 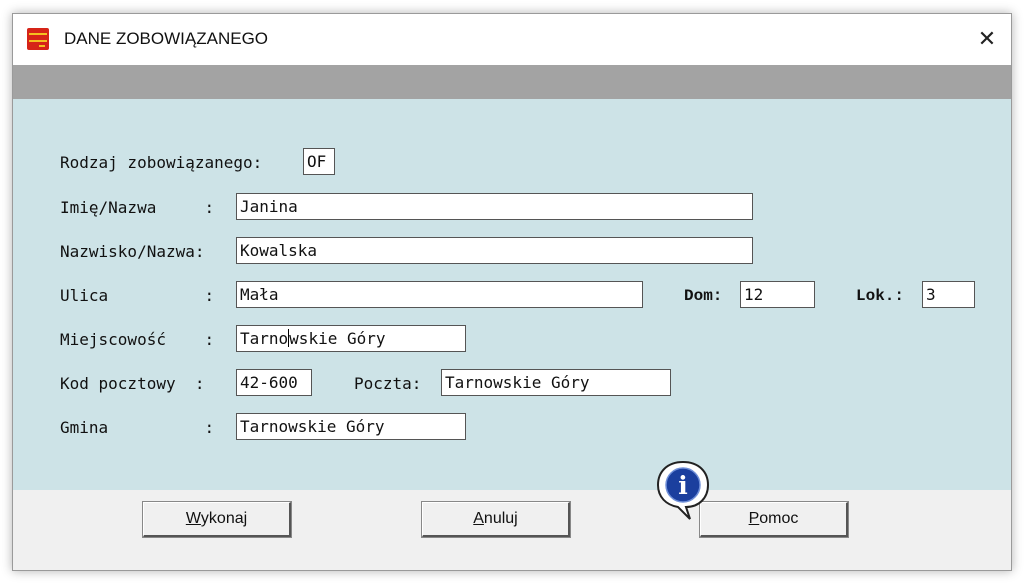 I want to click on gmina-label: Gmina :, so click(x=137, y=427).